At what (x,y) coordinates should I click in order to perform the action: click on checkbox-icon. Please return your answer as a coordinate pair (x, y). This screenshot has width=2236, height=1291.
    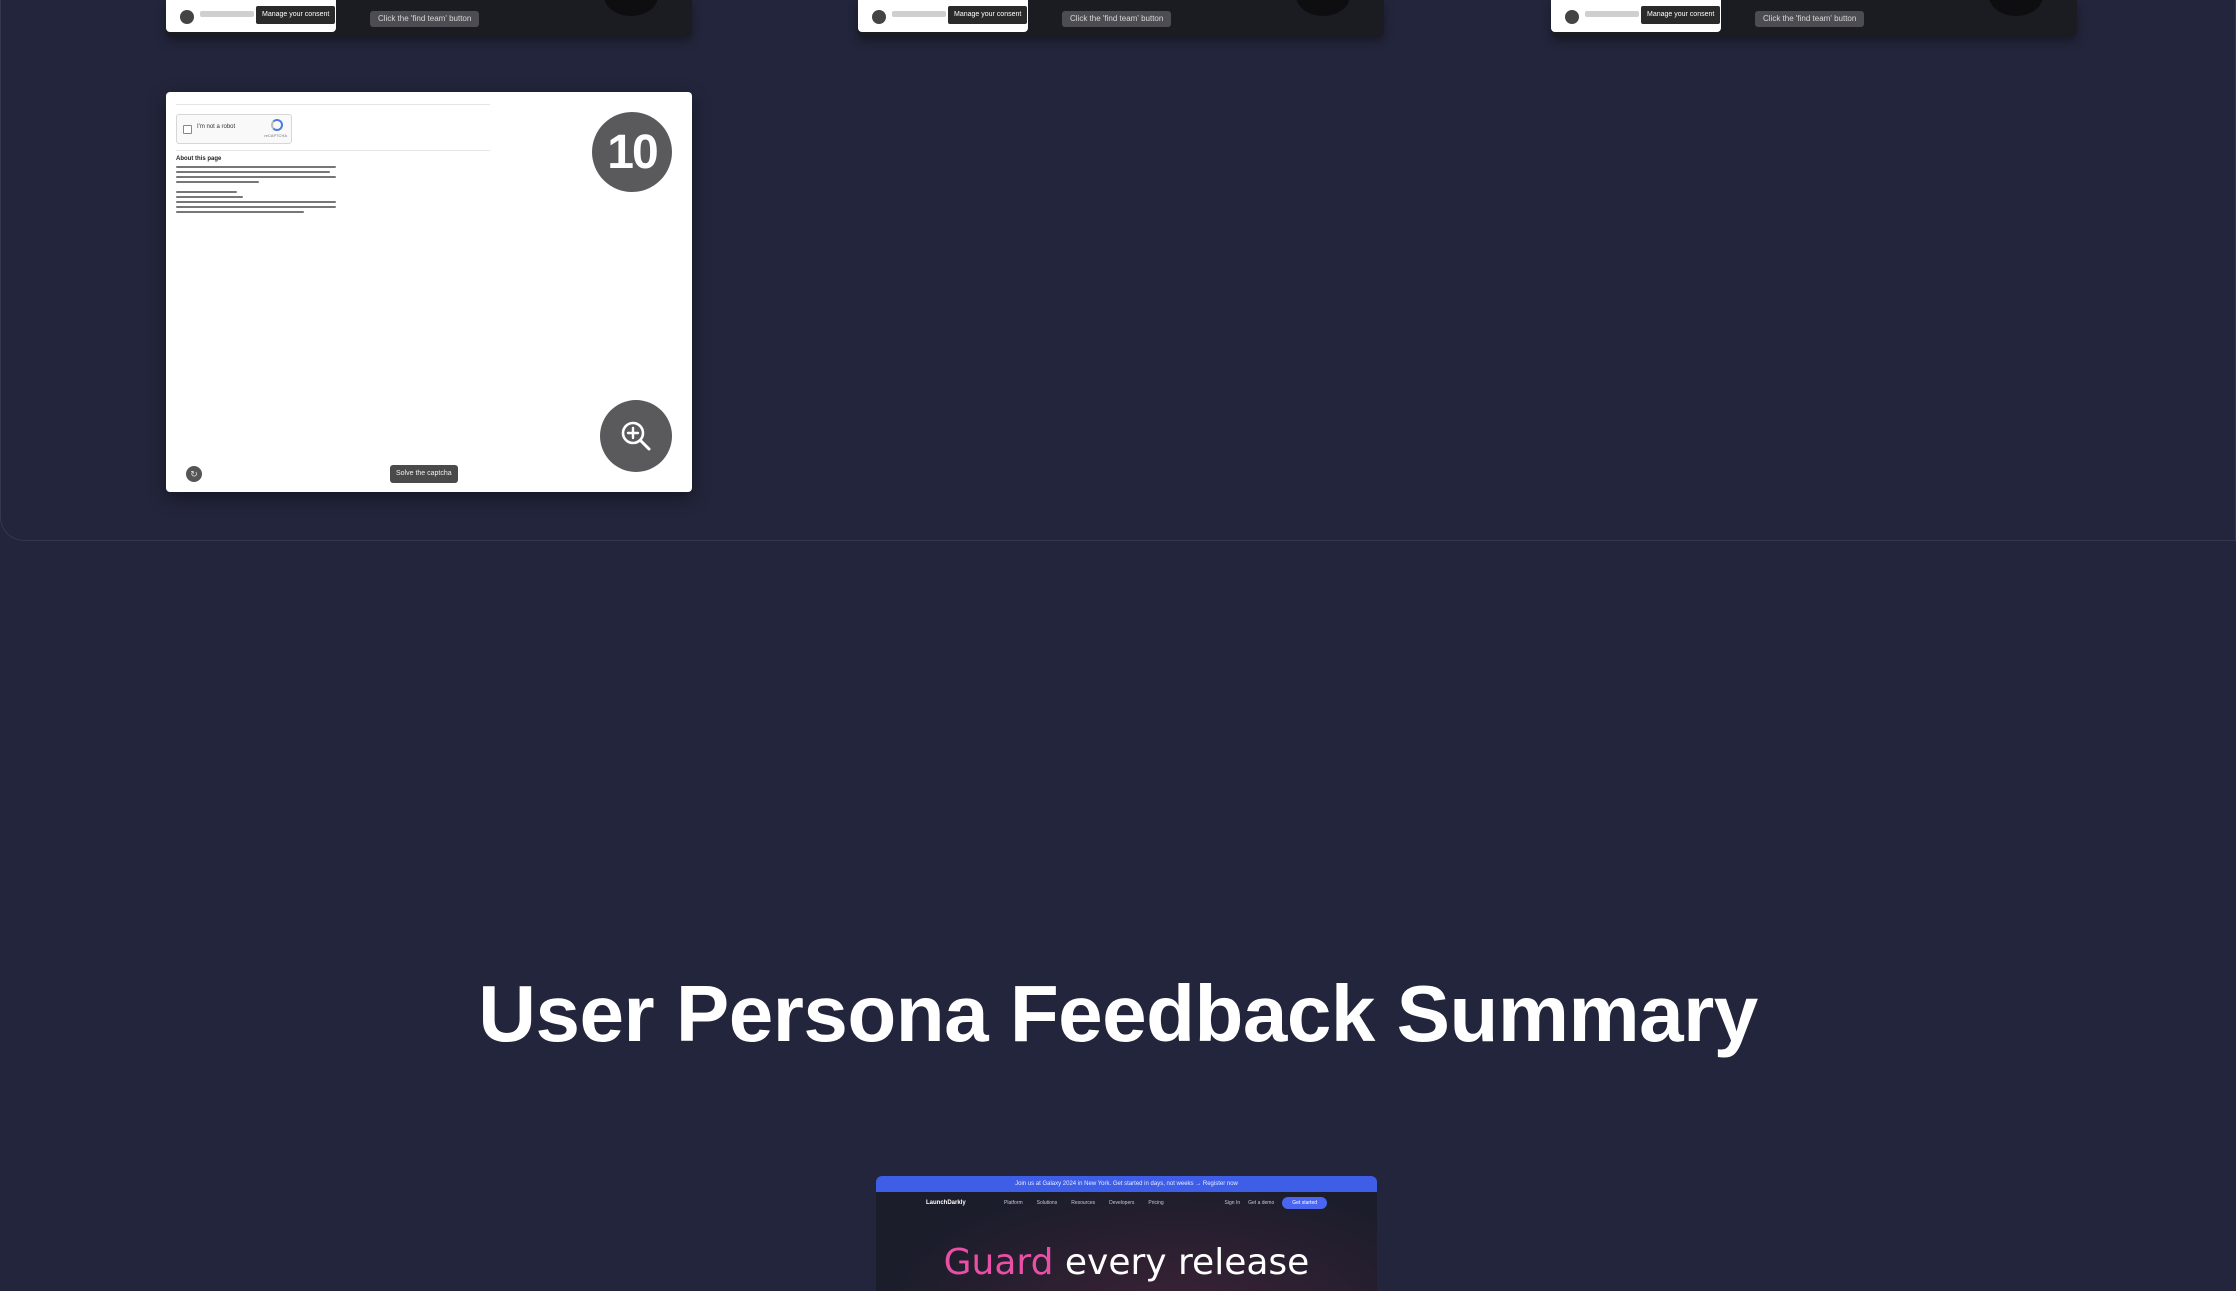
    Looking at the image, I should click on (187, 129).